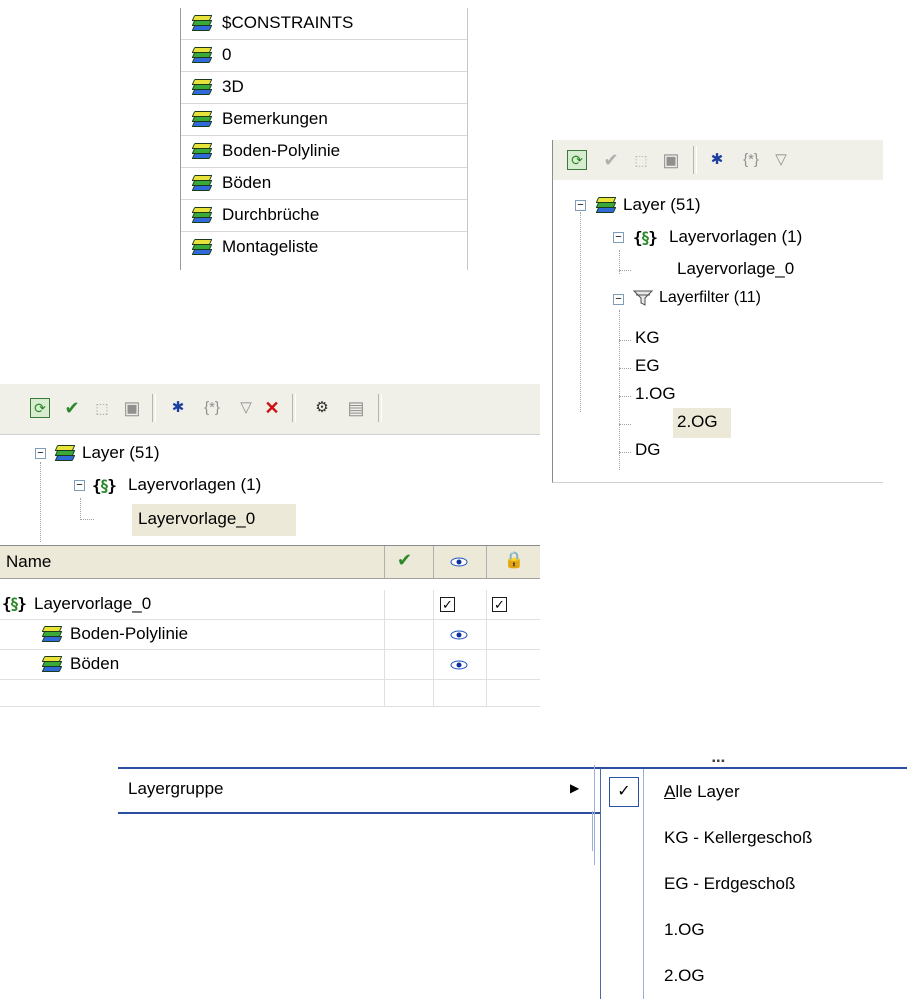 This screenshot has height=999, width=907. I want to click on layer-name: 0, so click(227, 54).